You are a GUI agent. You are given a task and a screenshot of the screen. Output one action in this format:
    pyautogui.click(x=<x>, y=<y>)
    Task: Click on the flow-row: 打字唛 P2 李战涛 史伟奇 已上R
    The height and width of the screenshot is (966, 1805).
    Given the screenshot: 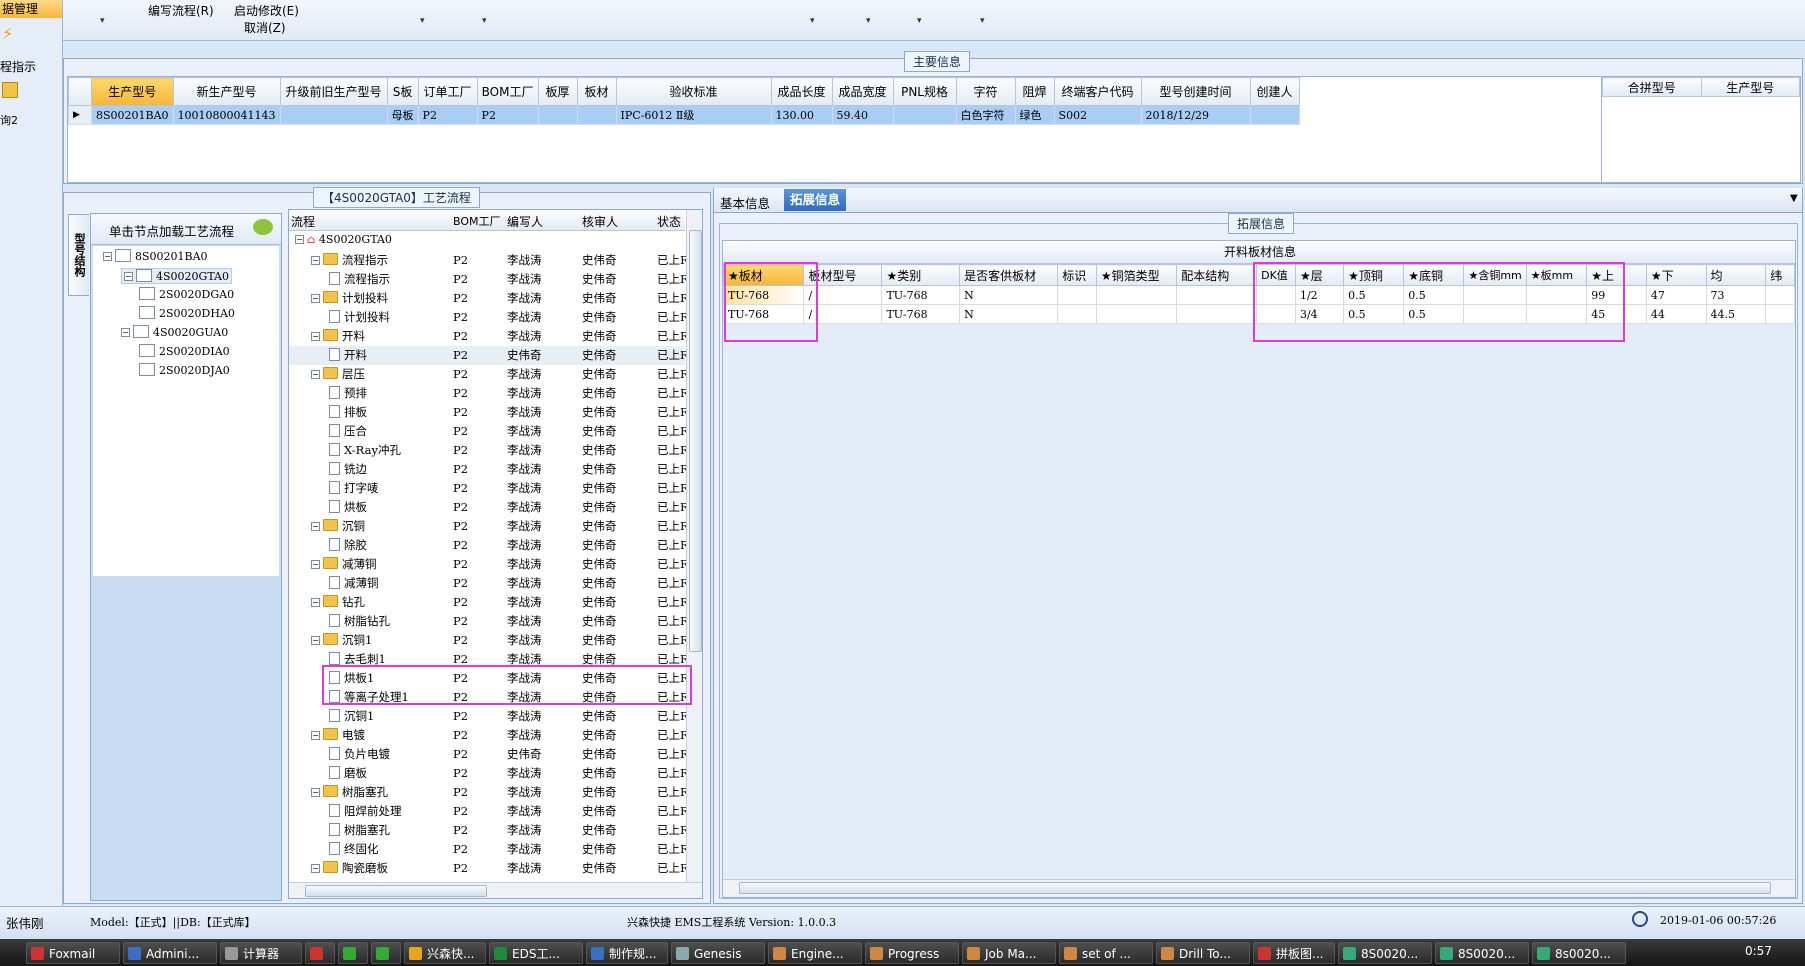 What is the action you would take?
    pyautogui.click(x=489, y=488)
    